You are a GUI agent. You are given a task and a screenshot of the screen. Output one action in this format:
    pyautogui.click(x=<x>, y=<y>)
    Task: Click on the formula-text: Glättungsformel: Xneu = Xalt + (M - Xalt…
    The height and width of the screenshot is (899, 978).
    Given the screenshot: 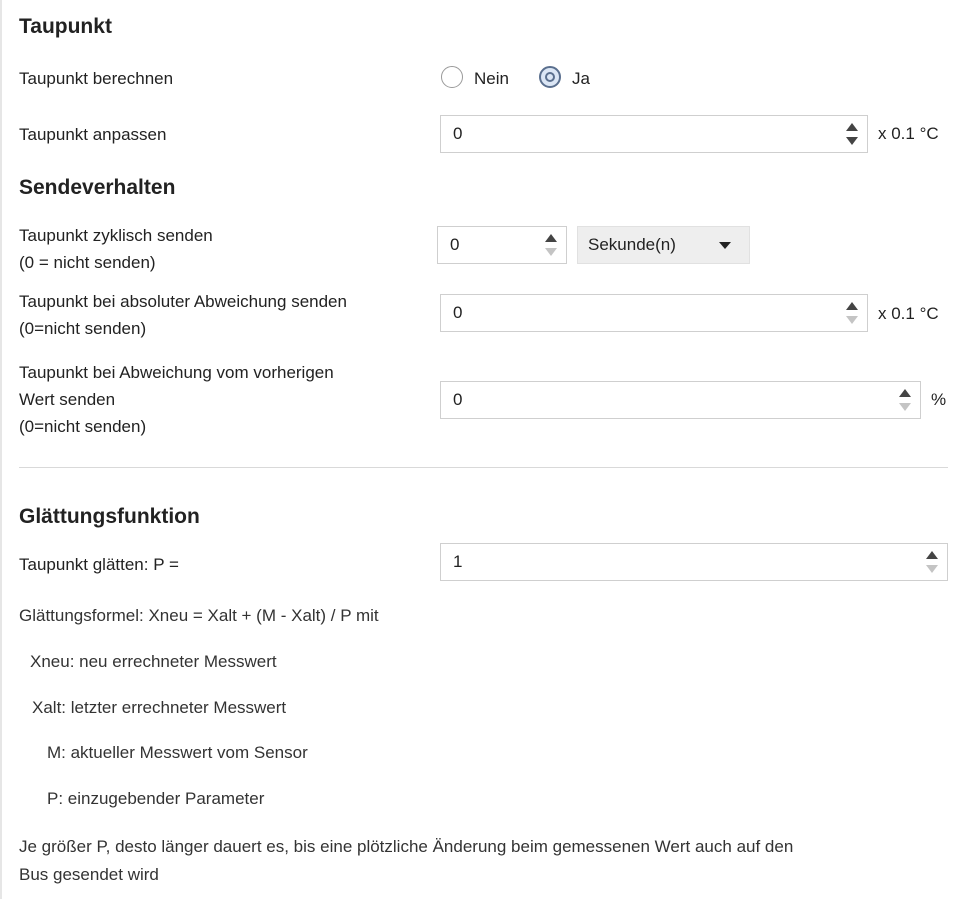 What is the action you would take?
    pyautogui.click(x=199, y=615)
    